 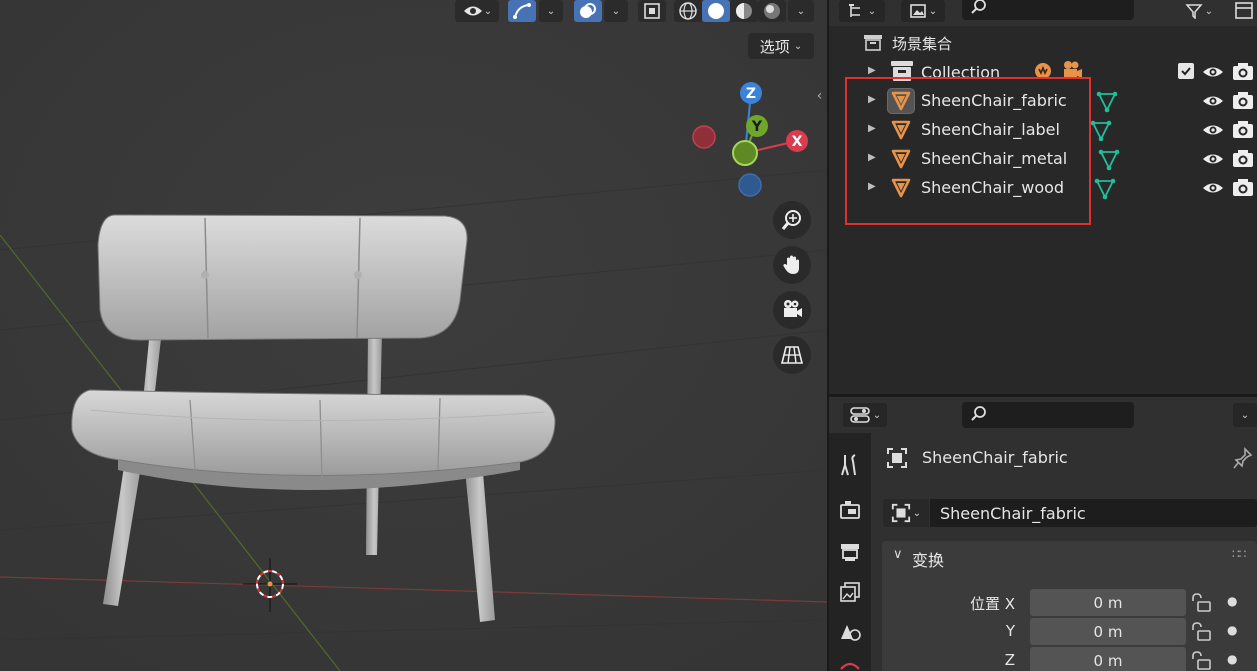 I want to click on collection-exclude-checkbox, so click(x=1186, y=71).